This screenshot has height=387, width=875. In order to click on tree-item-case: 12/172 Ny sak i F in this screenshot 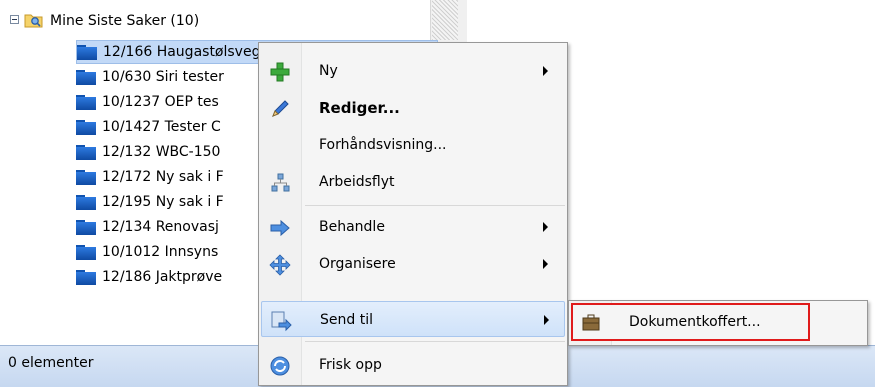, I will do `click(150, 177)`.